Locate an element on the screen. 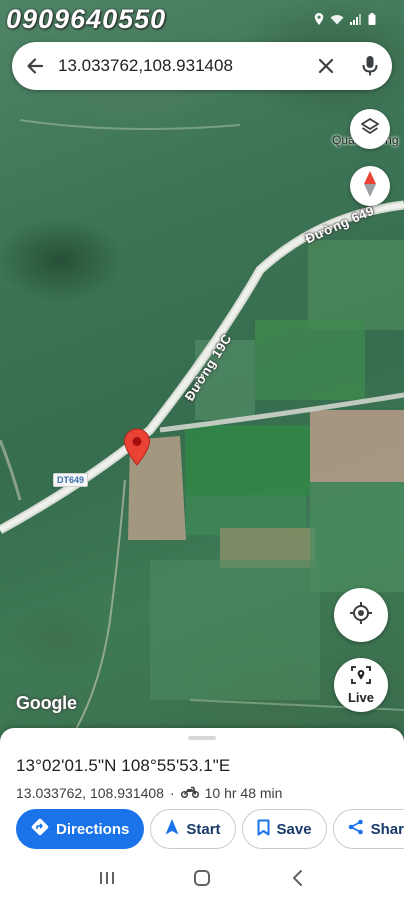 The height and width of the screenshot is (900, 404). back-arrow-icon is located at coordinates (35, 66).